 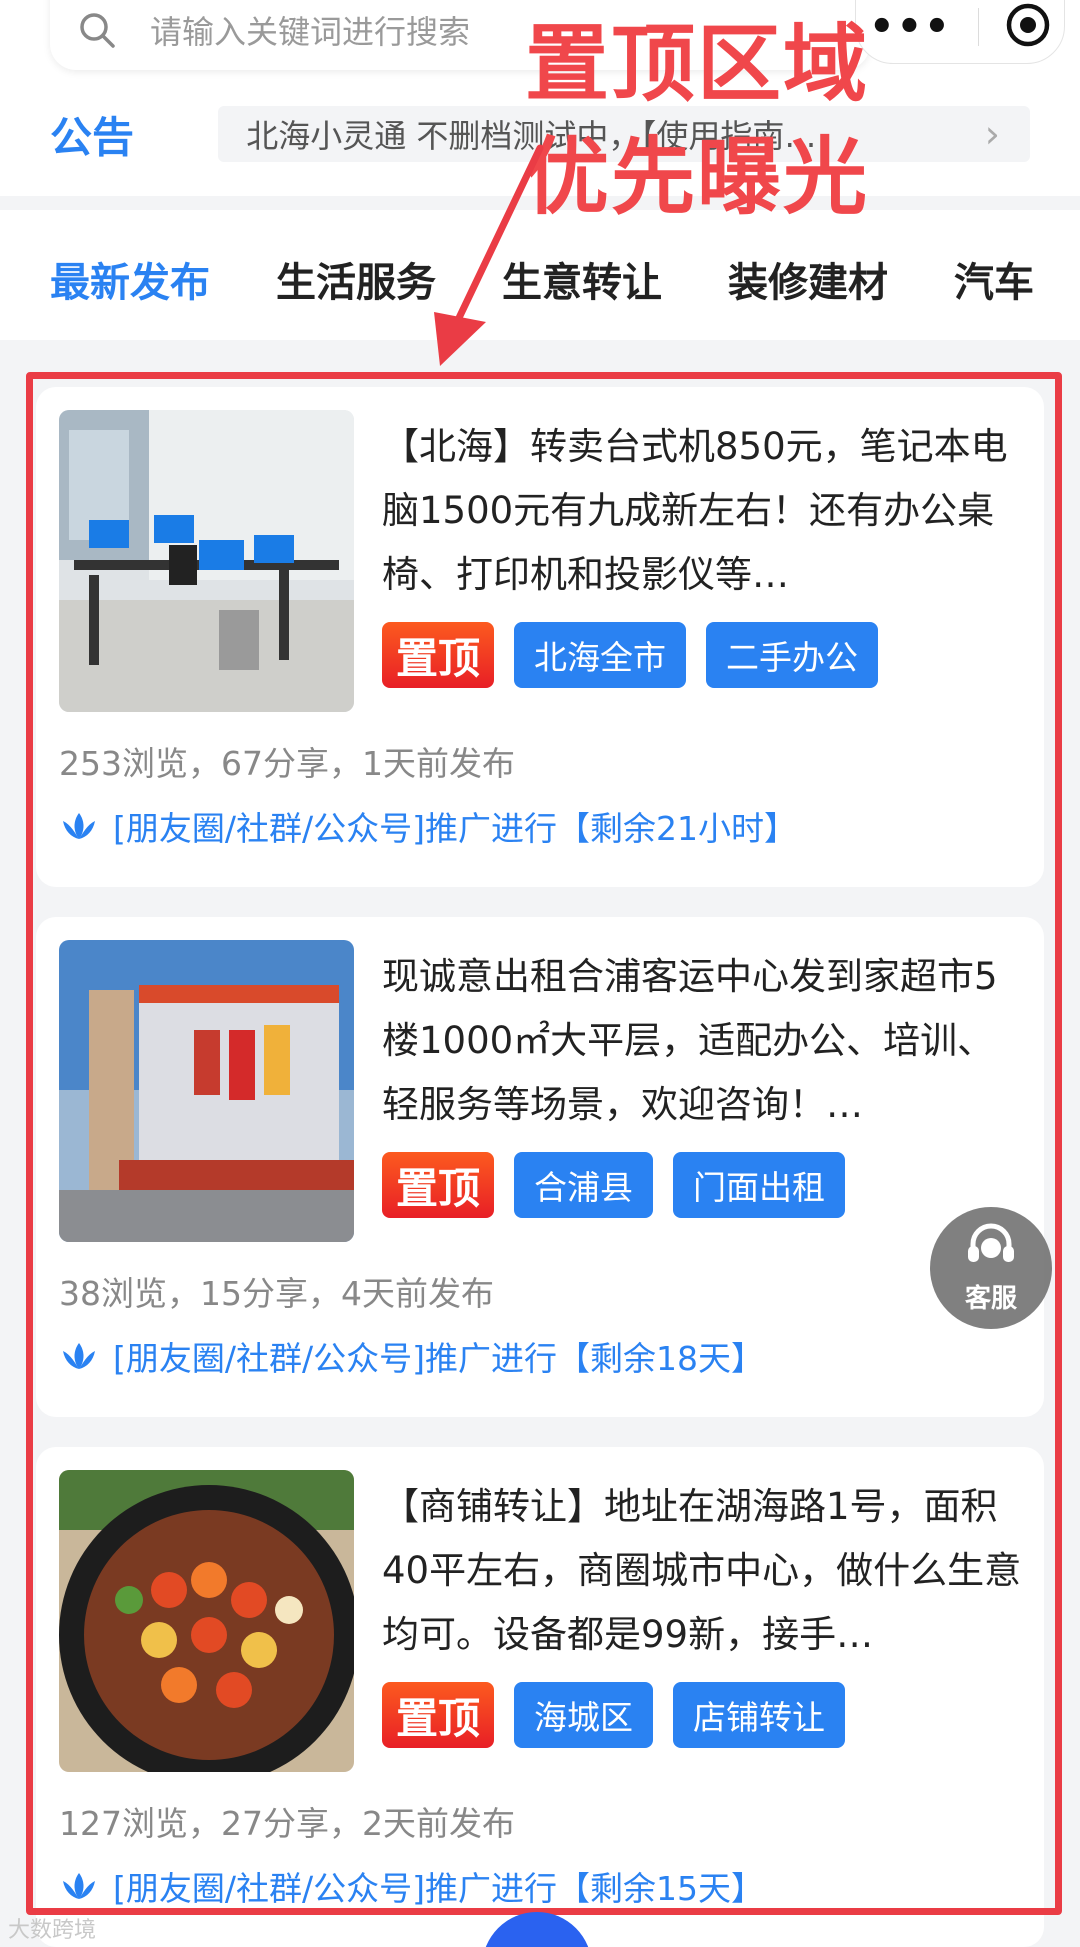 I want to click on listing-tags: 置顶 合浦县 门面出租, so click(x=623, y=1185).